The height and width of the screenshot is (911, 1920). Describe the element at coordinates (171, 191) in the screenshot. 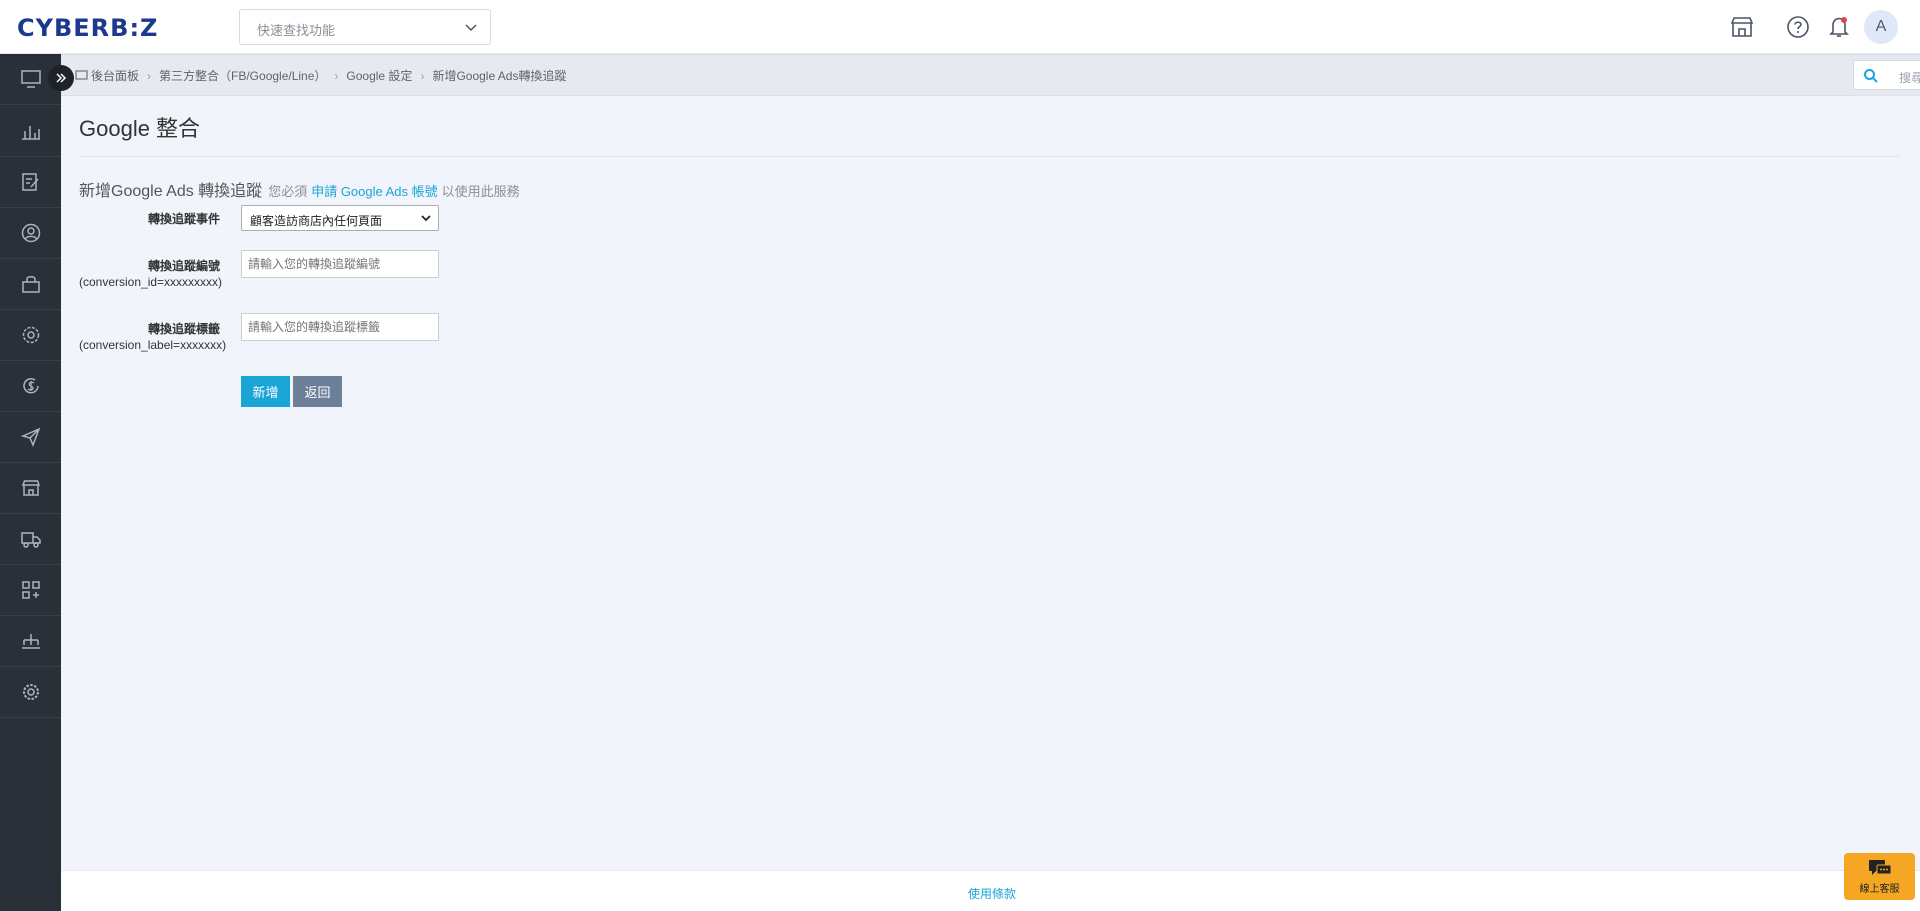

I see `section-title: 新增Google Ads 轉換追蹤` at that location.